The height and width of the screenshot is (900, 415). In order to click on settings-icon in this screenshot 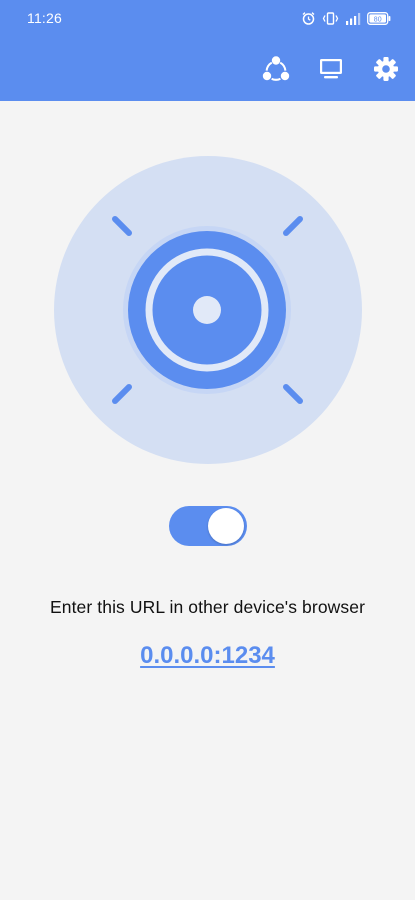, I will do `click(386, 69)`.